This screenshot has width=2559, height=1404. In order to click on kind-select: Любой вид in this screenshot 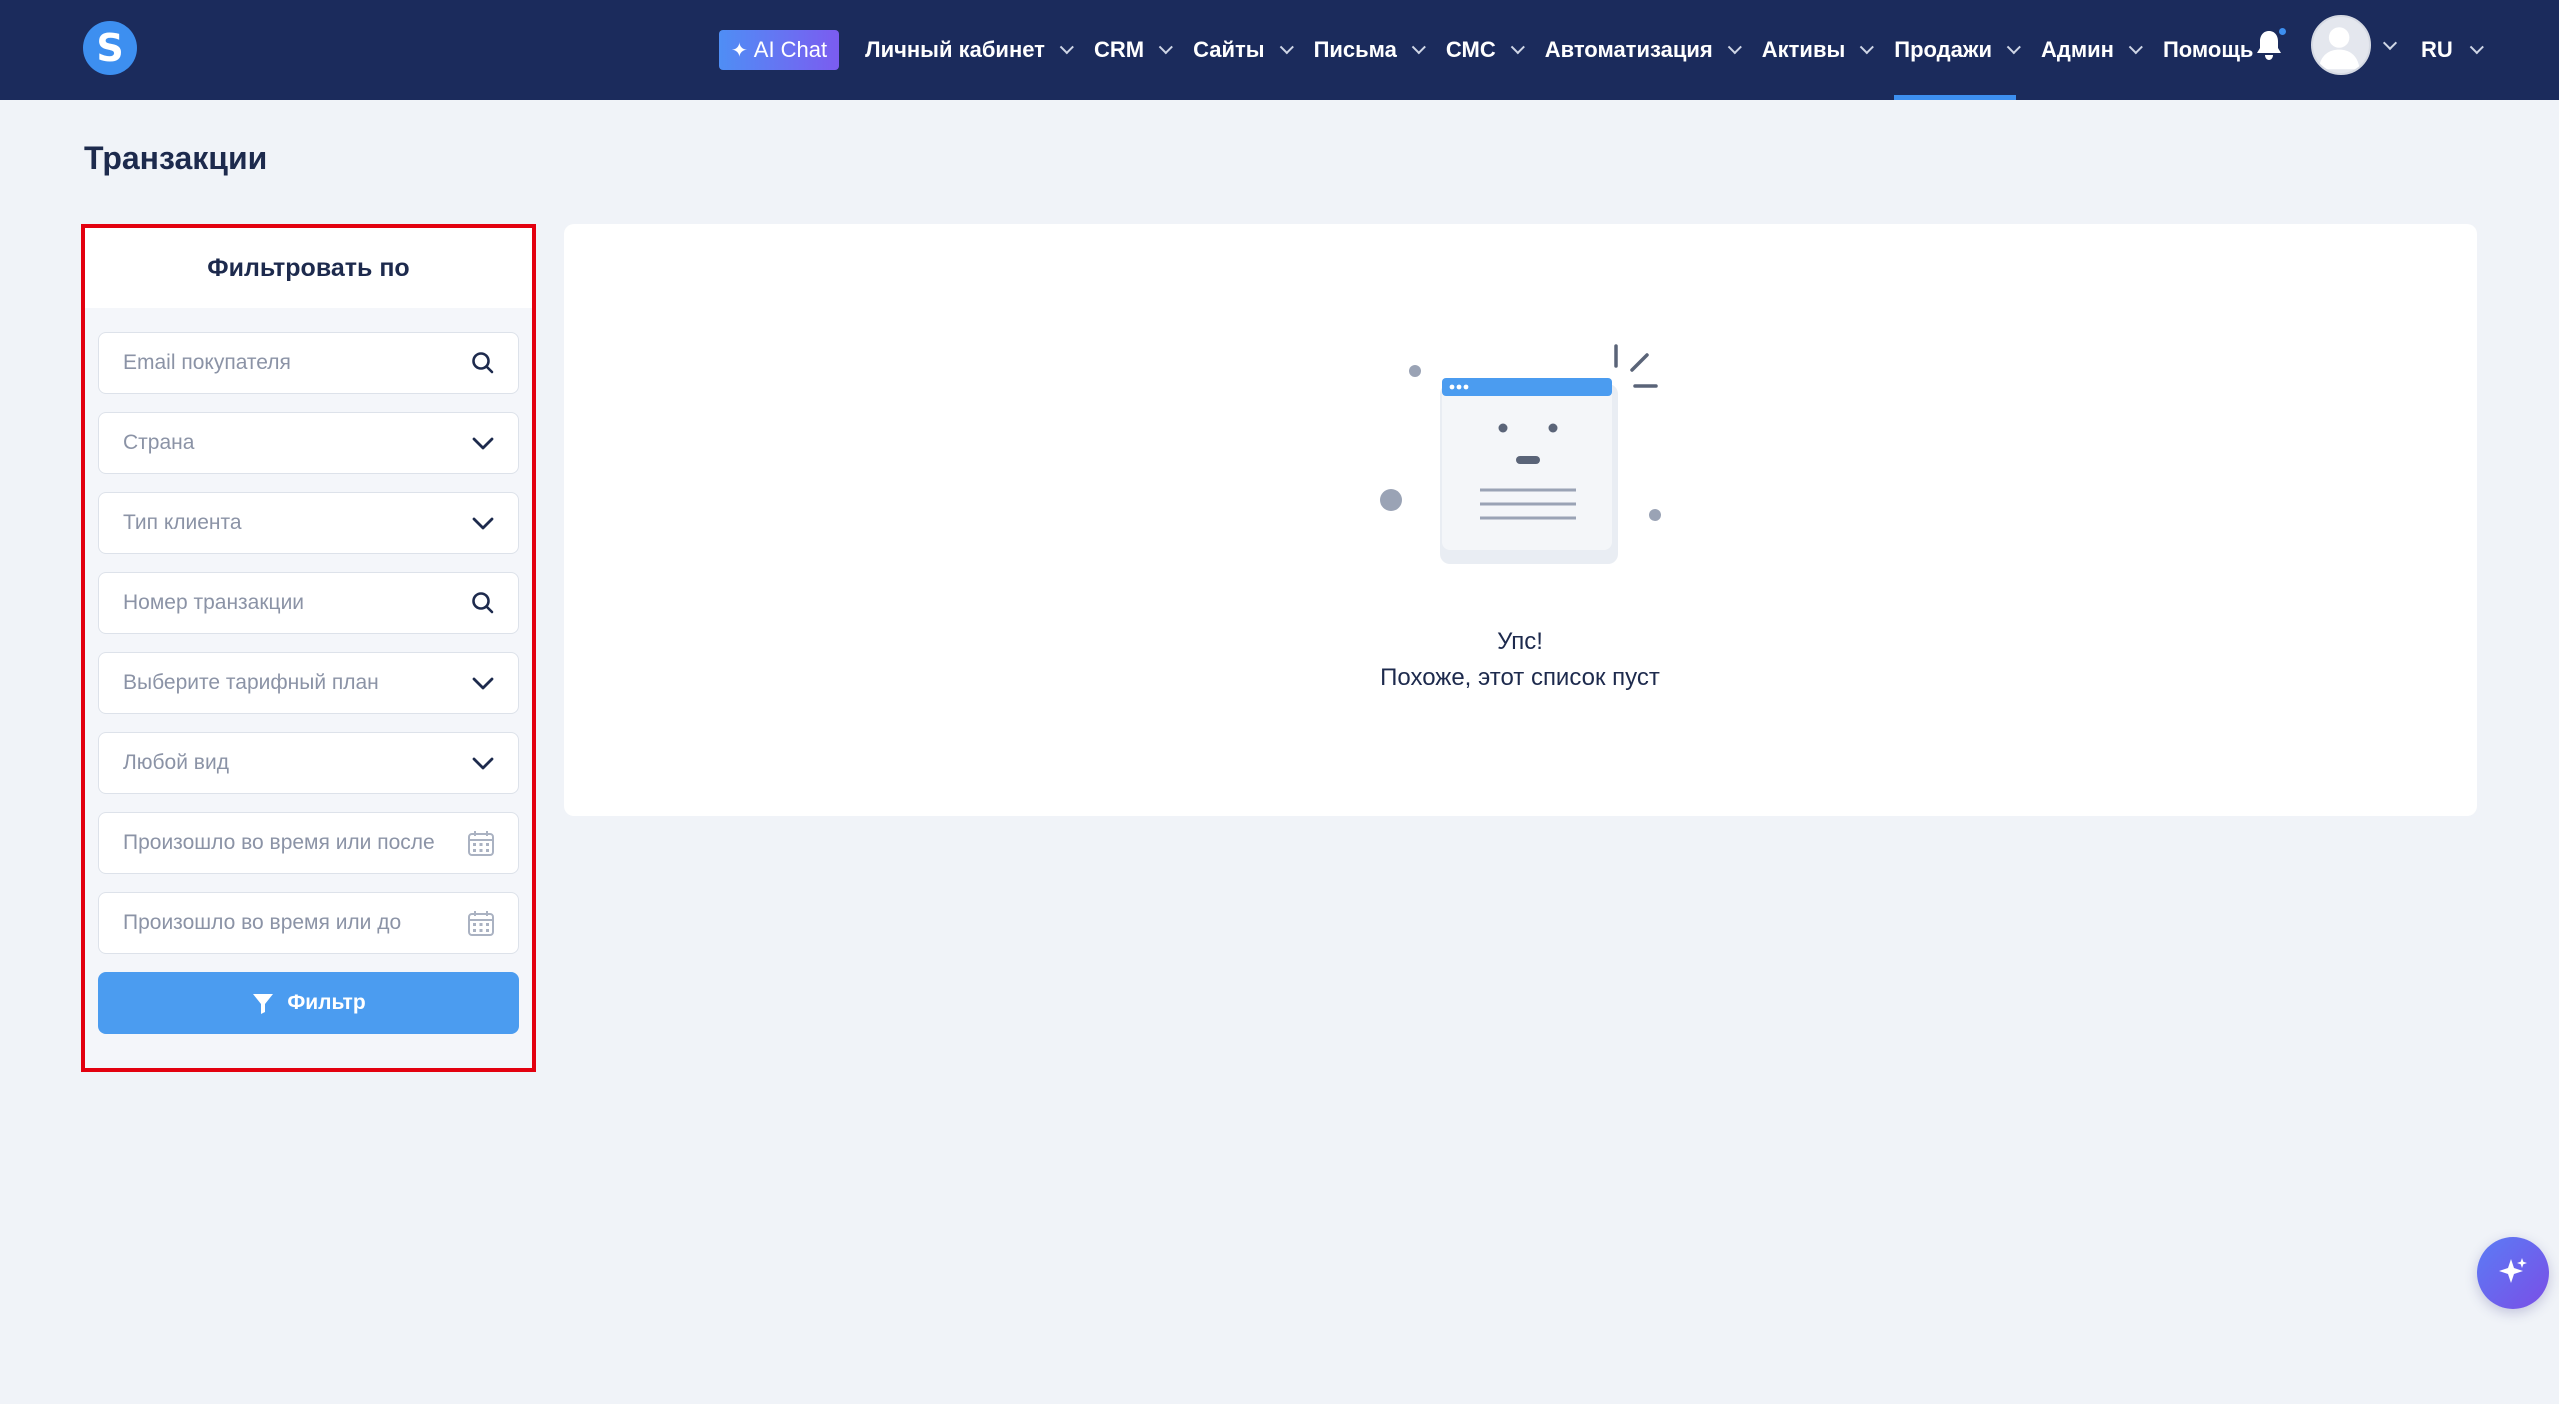, I will do `click(308, 763)`.